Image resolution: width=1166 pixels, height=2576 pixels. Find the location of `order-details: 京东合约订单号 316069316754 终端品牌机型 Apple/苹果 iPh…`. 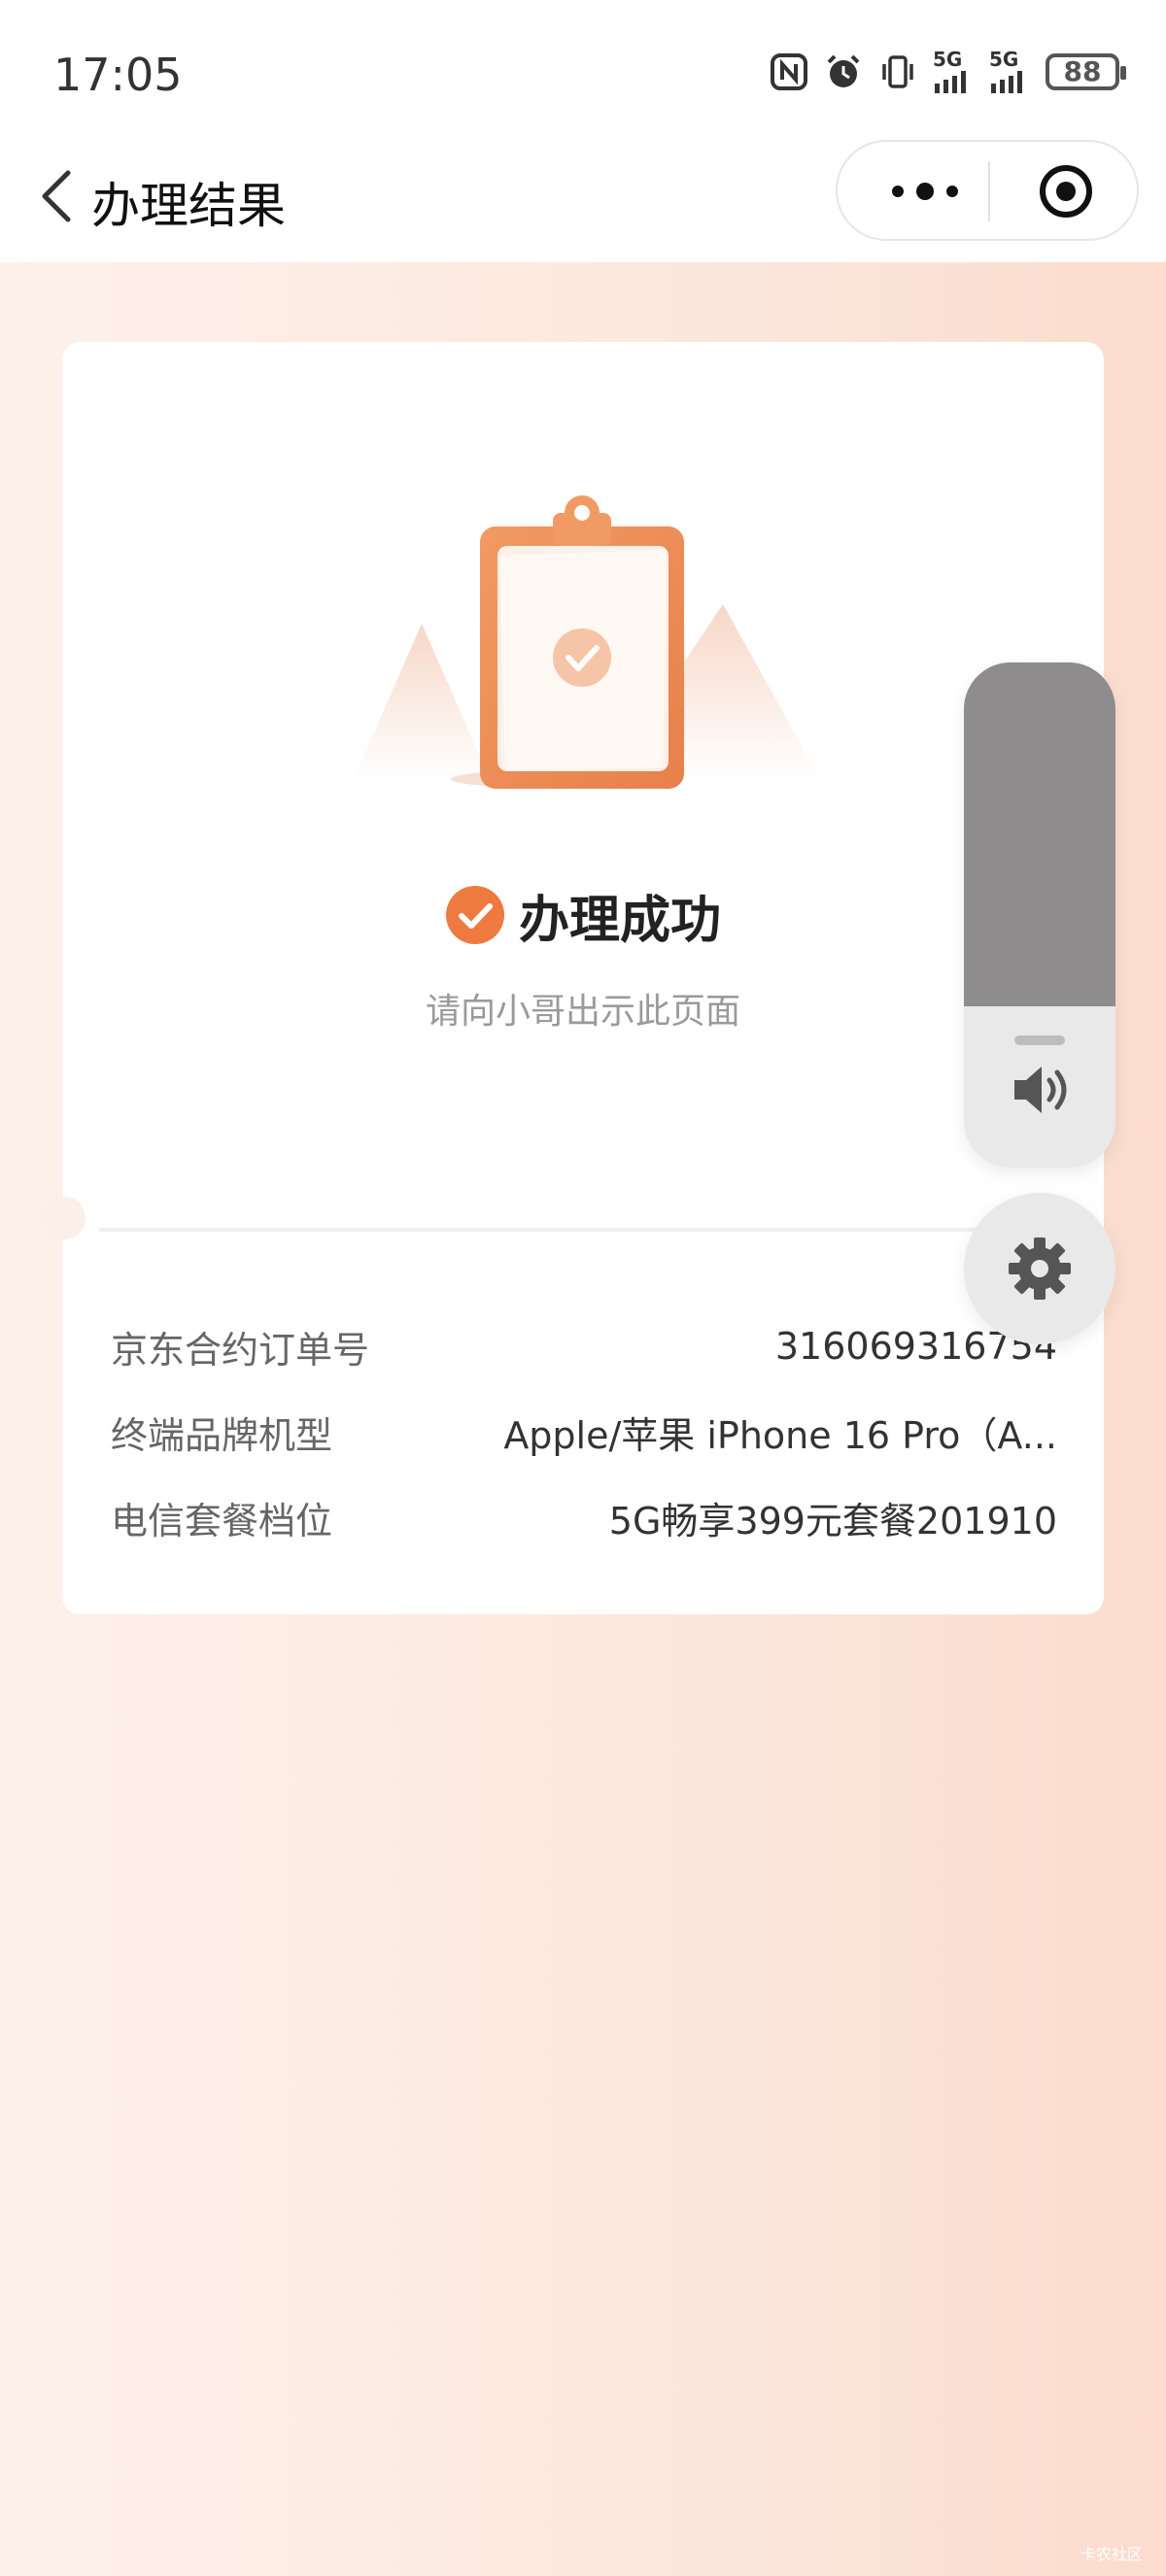

order-details: 京东合约订单号 316069316754 终端品牌机型 Apple/苹果 iPh… is located at coordinates (584, 1432).